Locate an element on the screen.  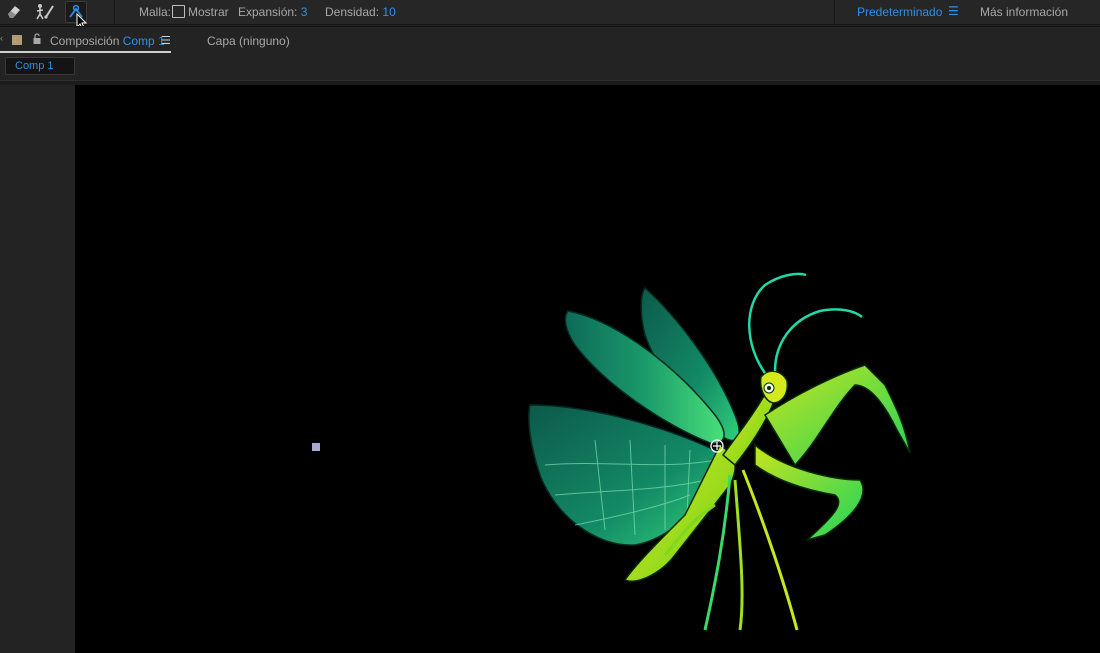
show-mesh-checkbox is located at coordinates (178, 11).